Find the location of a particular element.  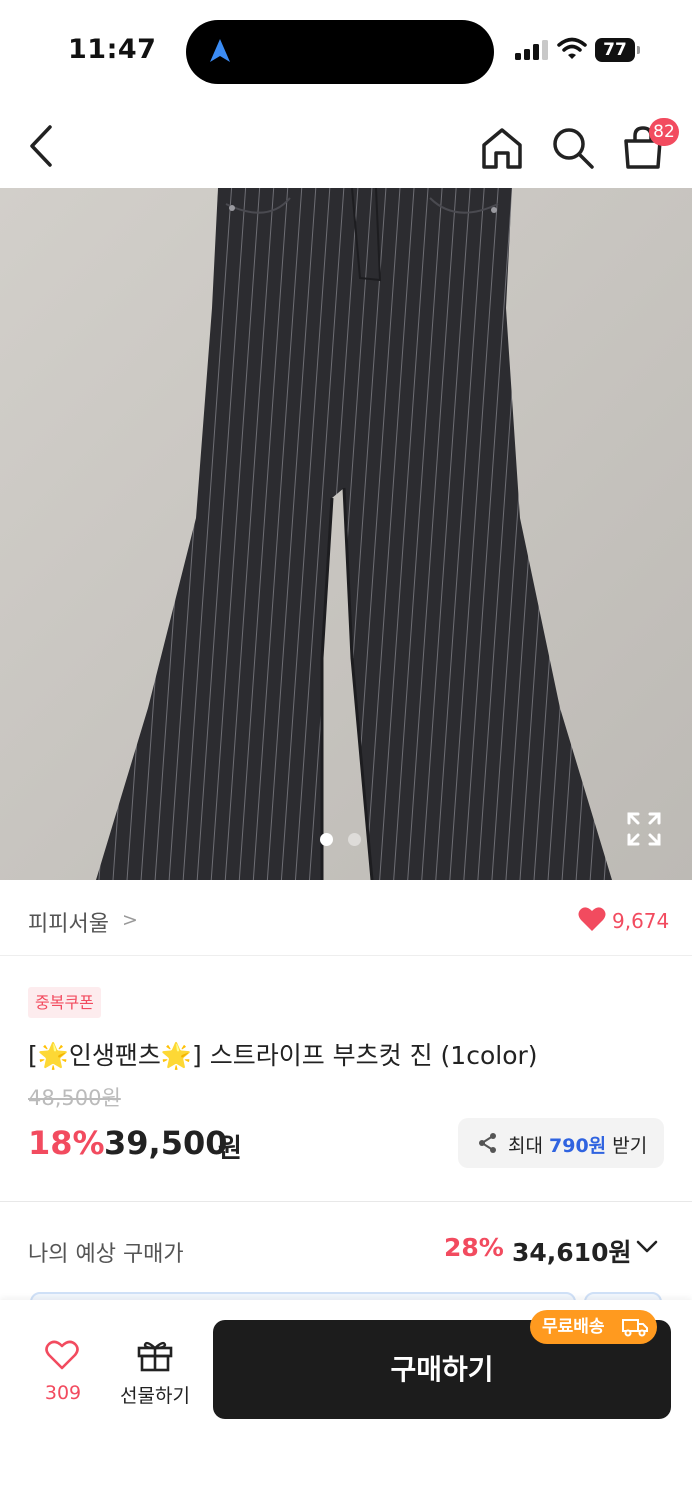

section-divider is located at coordinates (346, 1201).